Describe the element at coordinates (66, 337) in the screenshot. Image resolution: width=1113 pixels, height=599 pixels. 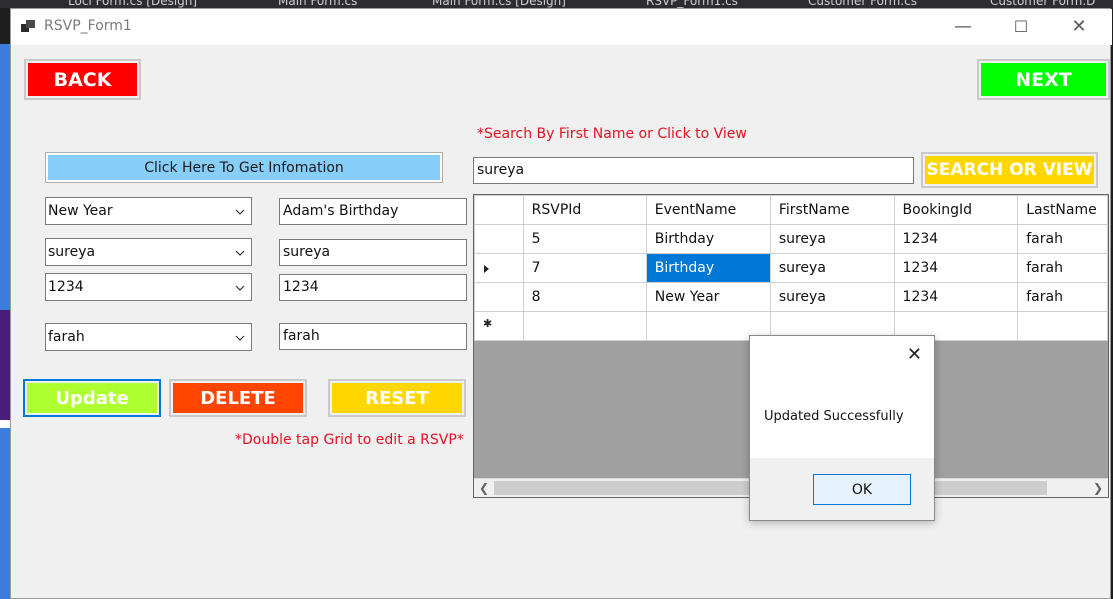
I see `last-name-combo-value: farah` at that location.